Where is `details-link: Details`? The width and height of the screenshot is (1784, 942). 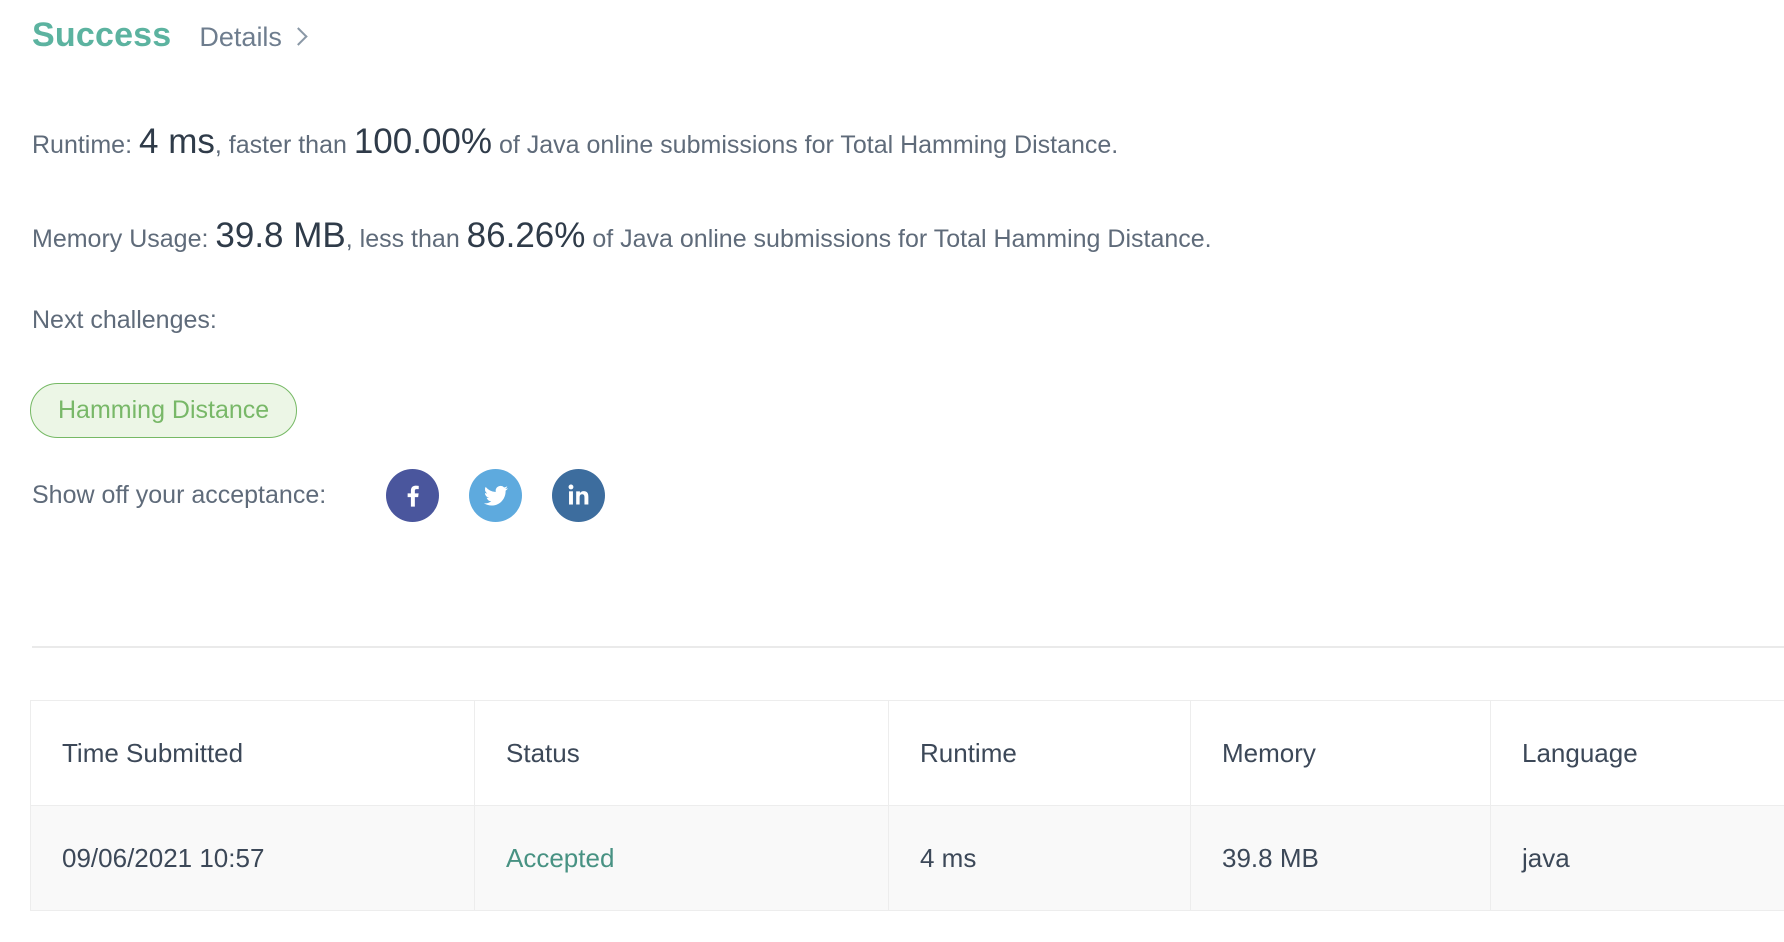 details-link: Details is located at coordinates (253, 37).